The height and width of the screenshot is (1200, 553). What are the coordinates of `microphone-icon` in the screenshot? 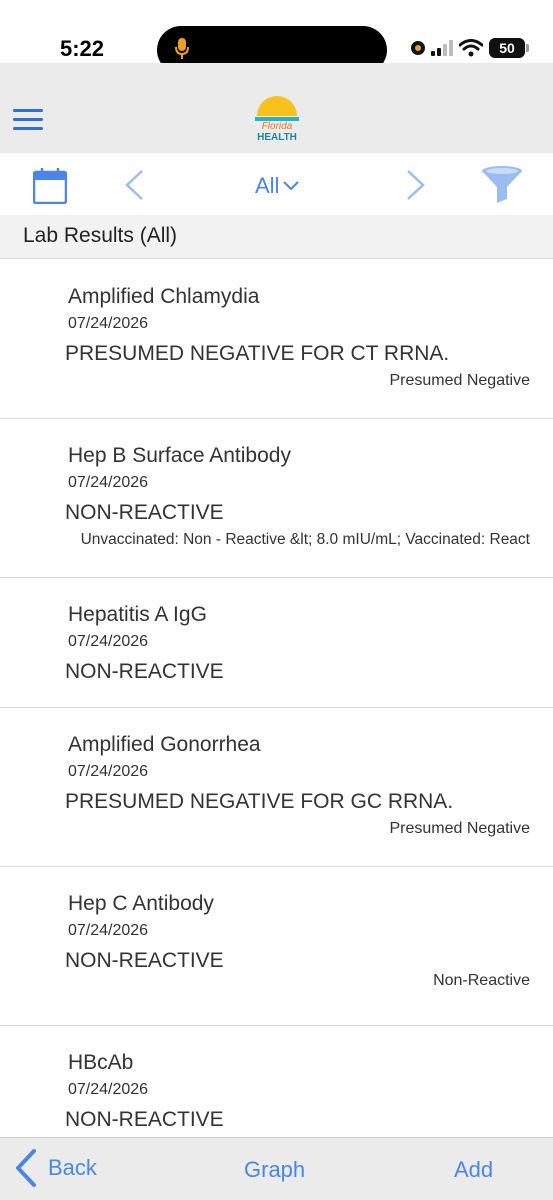 It's located at (182, 48).